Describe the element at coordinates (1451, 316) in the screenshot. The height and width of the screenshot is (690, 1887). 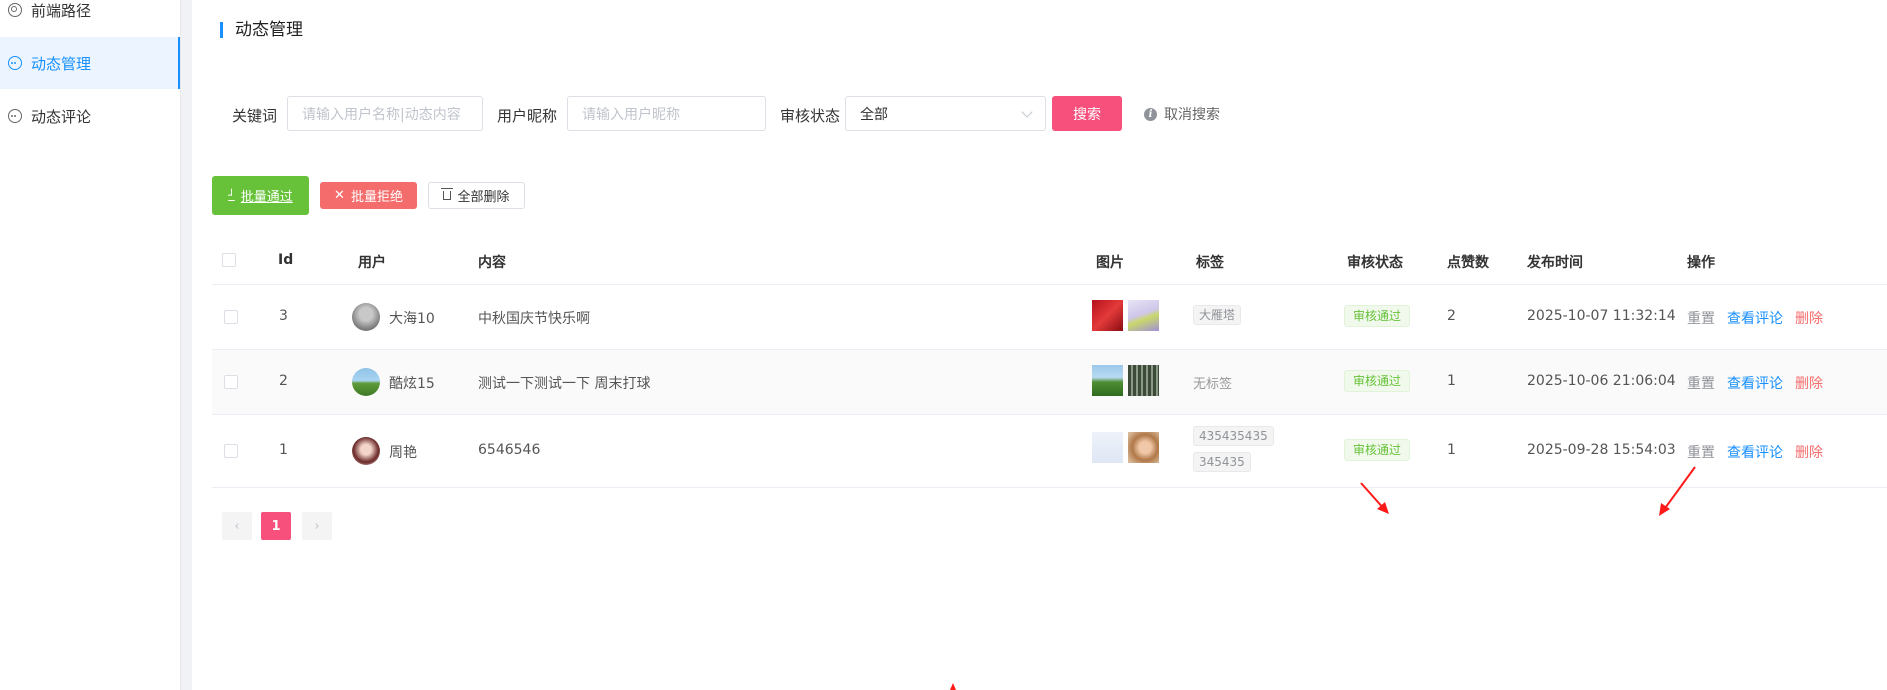
I see `row-likes: 2` at that location.